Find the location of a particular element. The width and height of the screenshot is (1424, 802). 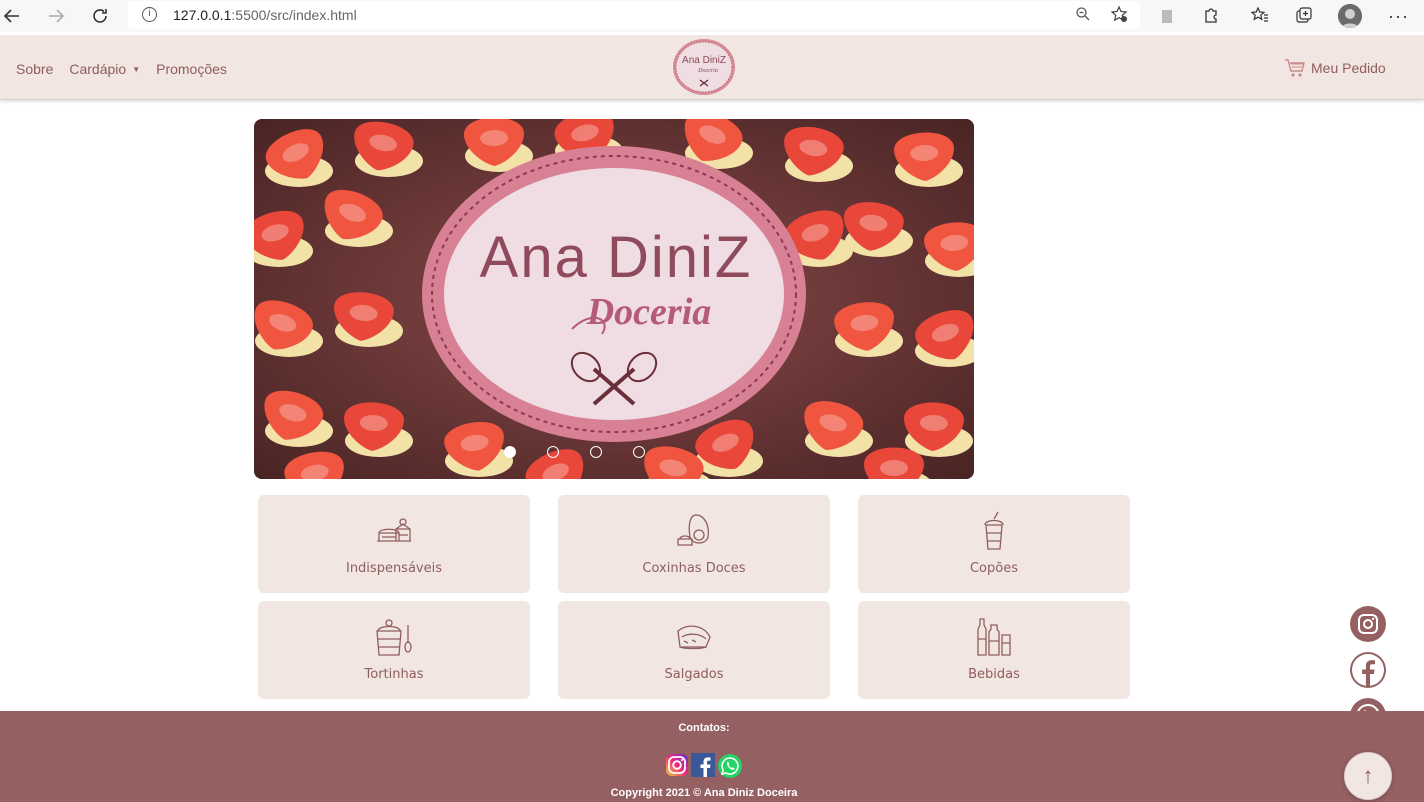

dropdown-caret-icon: ▼ is located at coordinates (136, 69).